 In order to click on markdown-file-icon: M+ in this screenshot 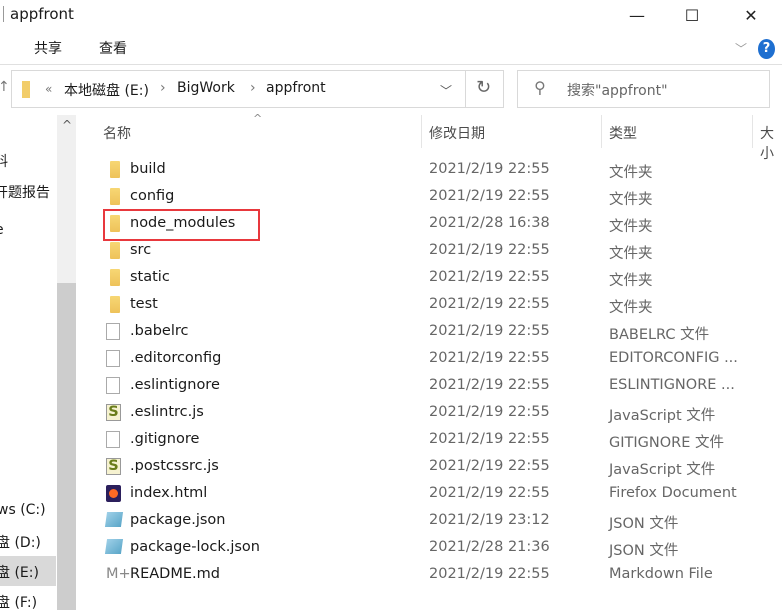, I will do `click(118, 574)`.